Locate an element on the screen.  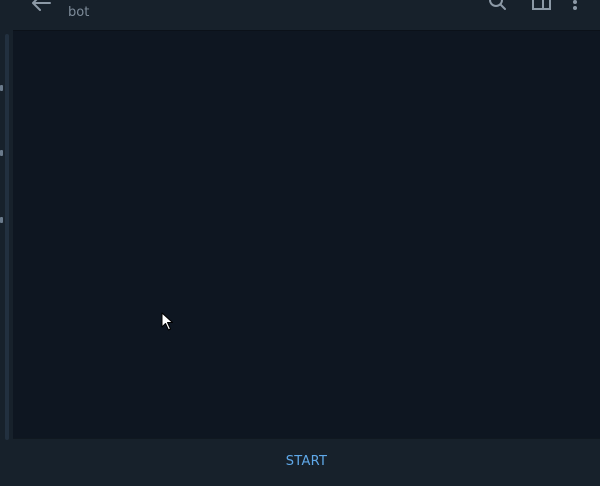
search-button is located at coordinates (498, 7).